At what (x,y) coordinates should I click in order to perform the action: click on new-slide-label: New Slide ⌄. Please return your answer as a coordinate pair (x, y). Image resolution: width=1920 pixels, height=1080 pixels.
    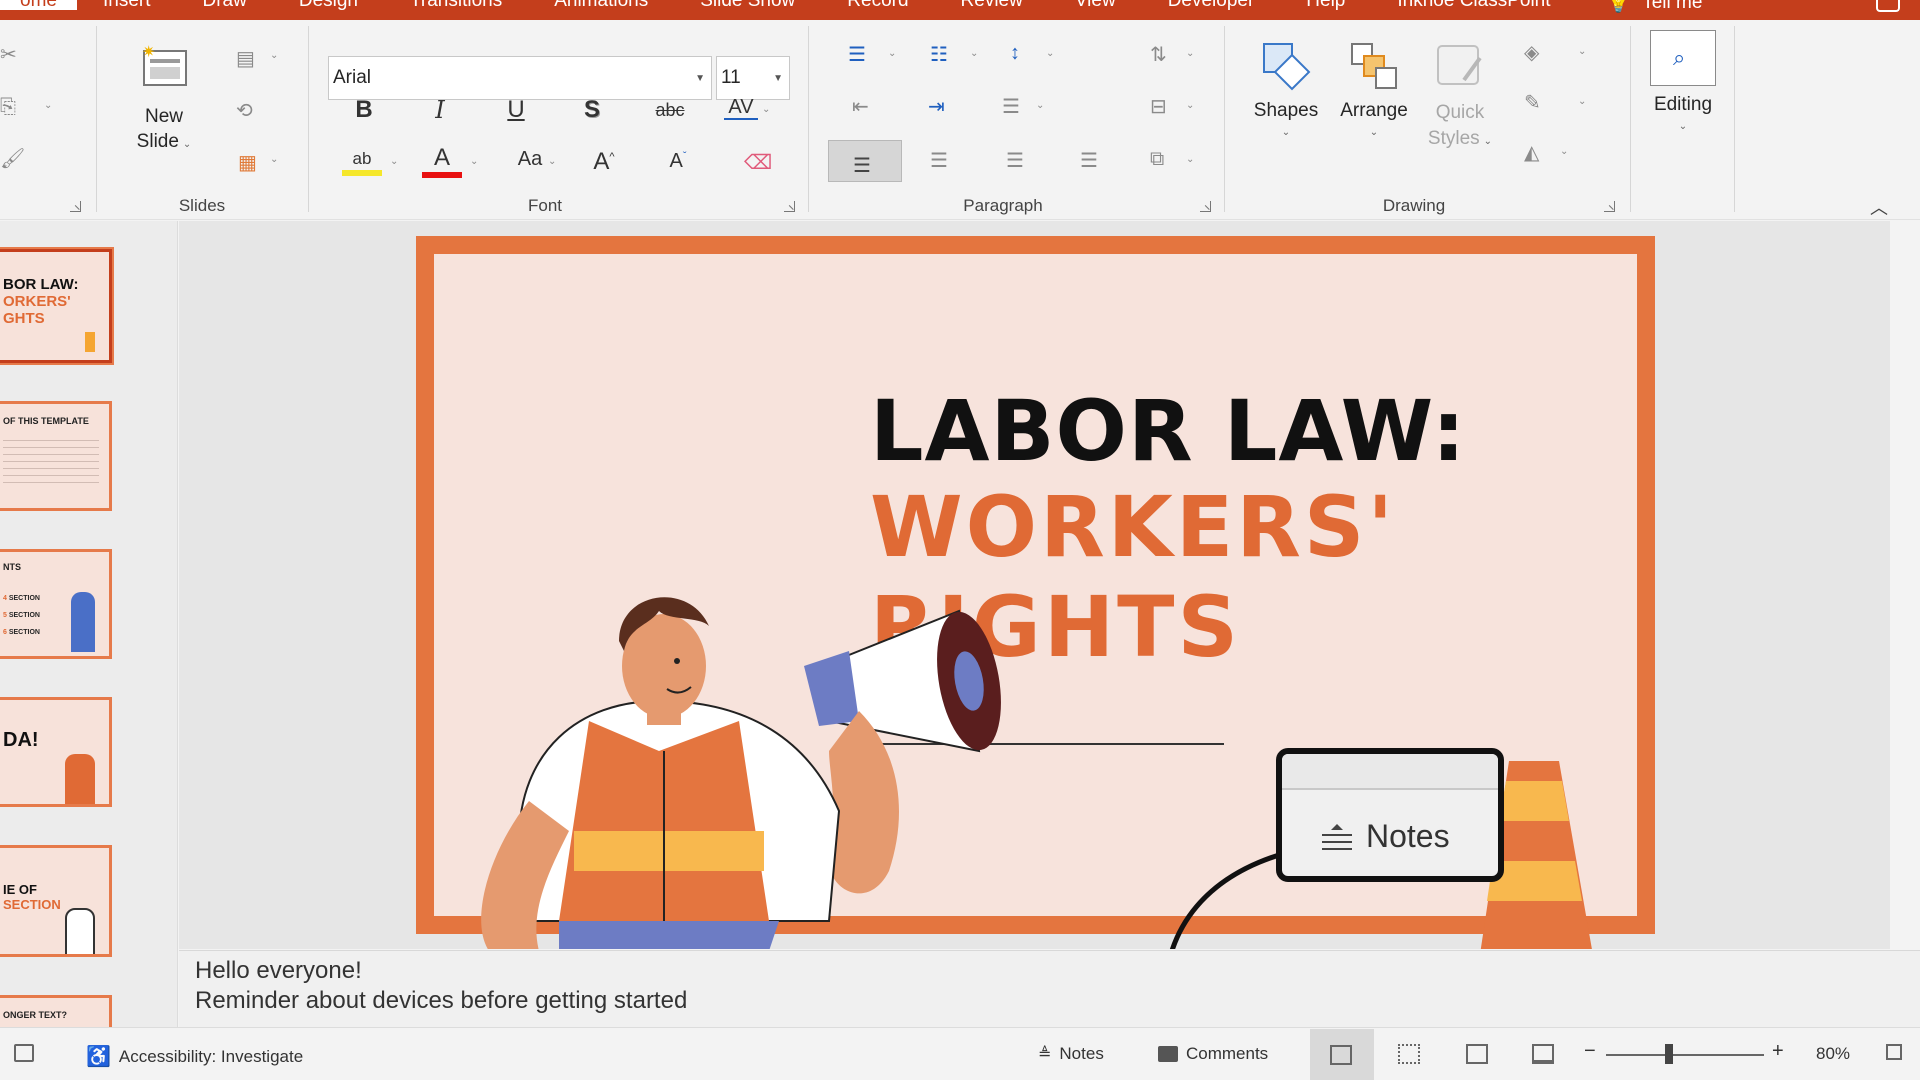
    Looking at the image, I should click on (164, 130).